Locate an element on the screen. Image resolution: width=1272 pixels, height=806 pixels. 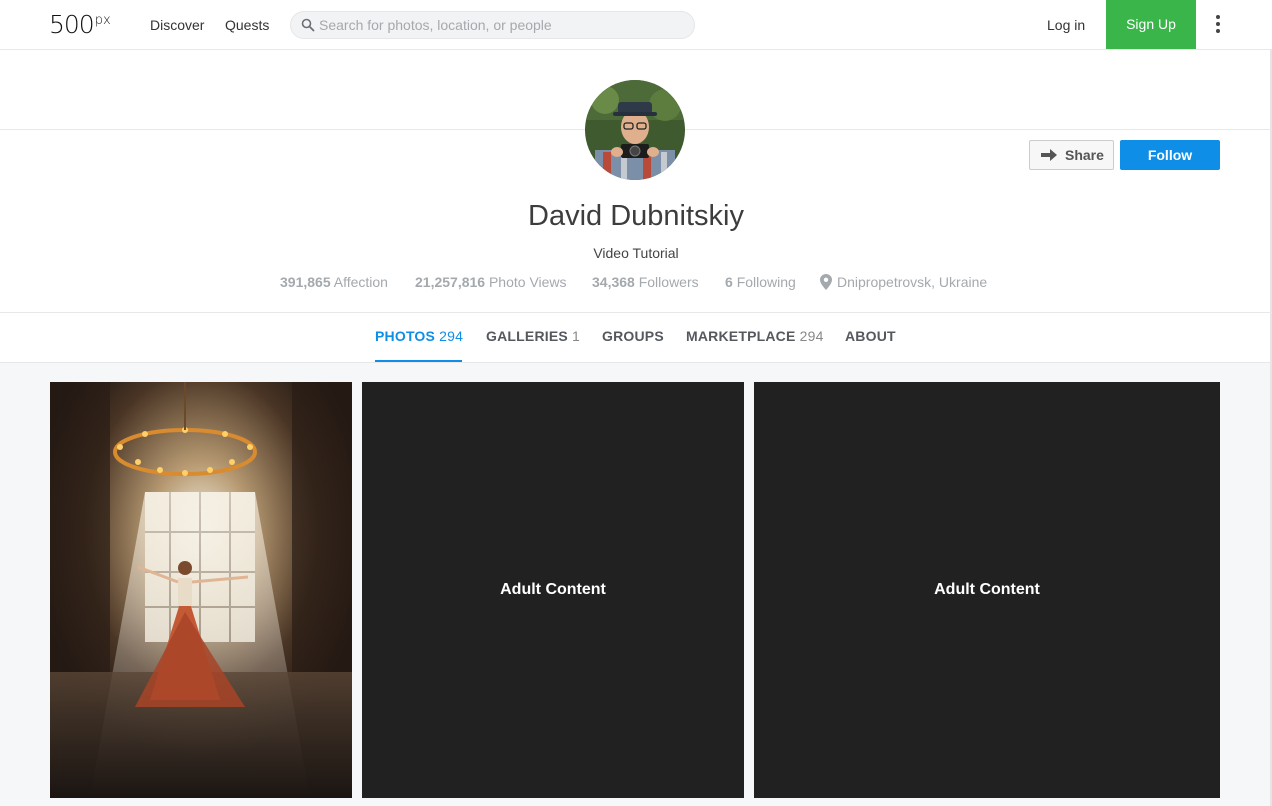
follow-button: Follow is located at coordinates (1170, 155).